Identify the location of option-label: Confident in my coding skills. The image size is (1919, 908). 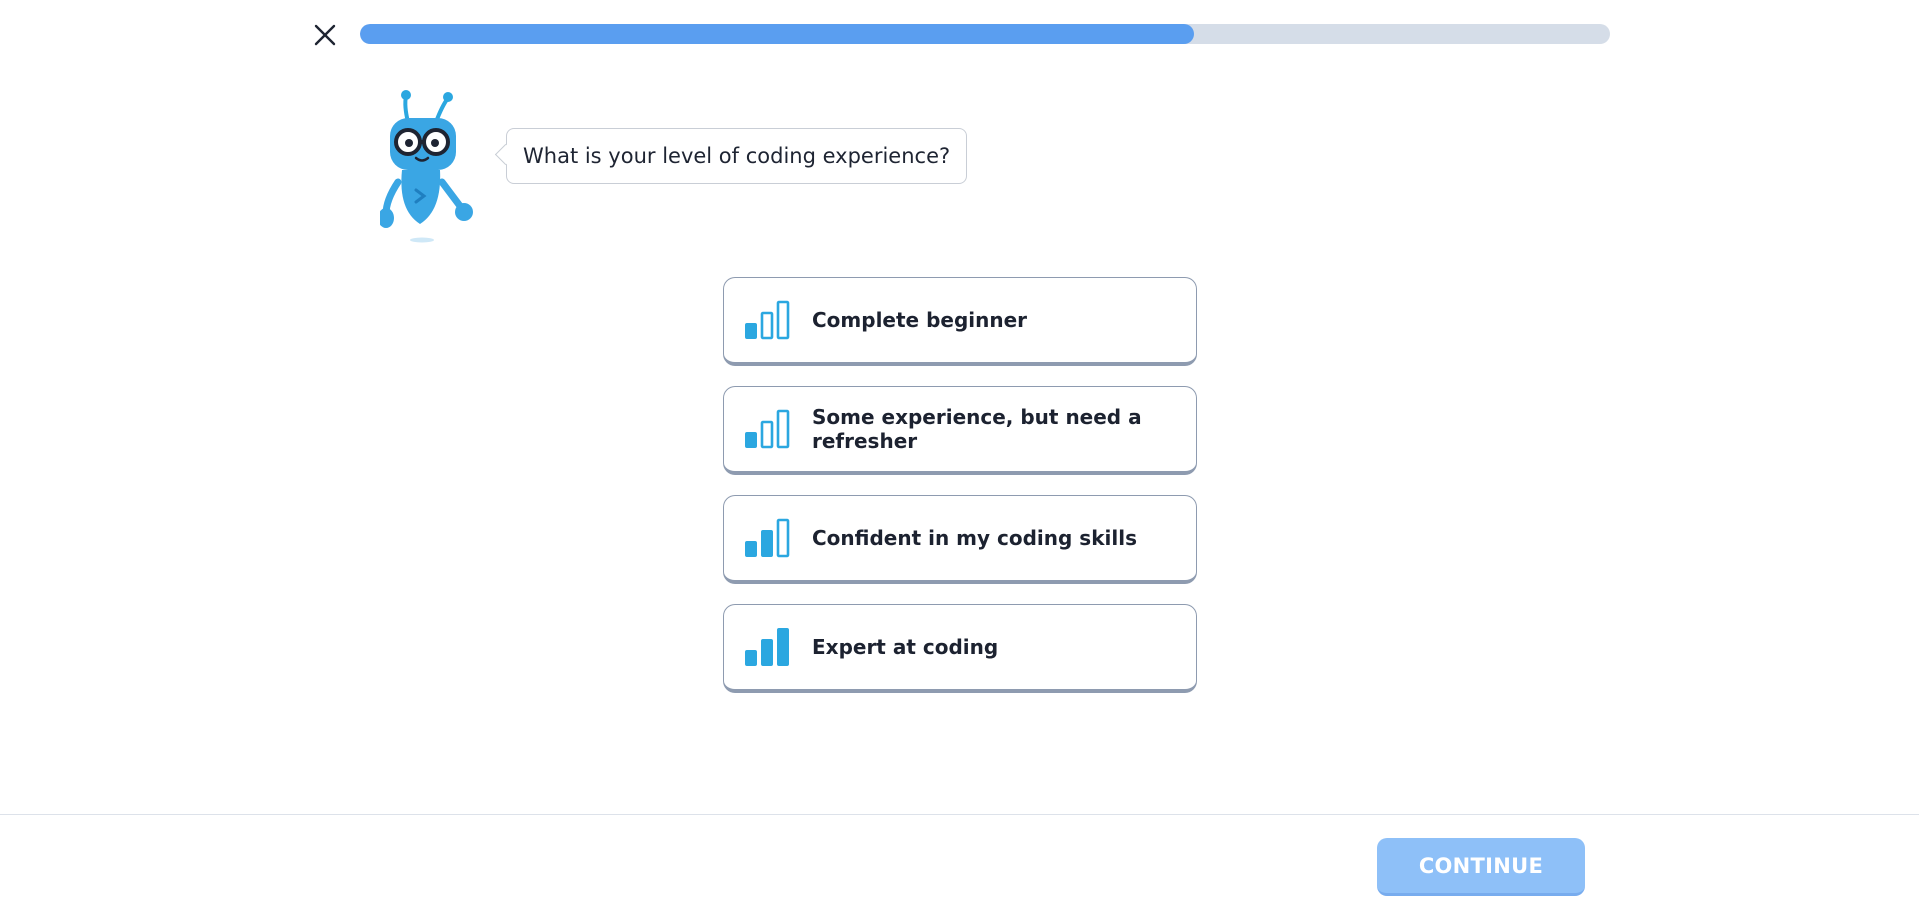
(974, 538).